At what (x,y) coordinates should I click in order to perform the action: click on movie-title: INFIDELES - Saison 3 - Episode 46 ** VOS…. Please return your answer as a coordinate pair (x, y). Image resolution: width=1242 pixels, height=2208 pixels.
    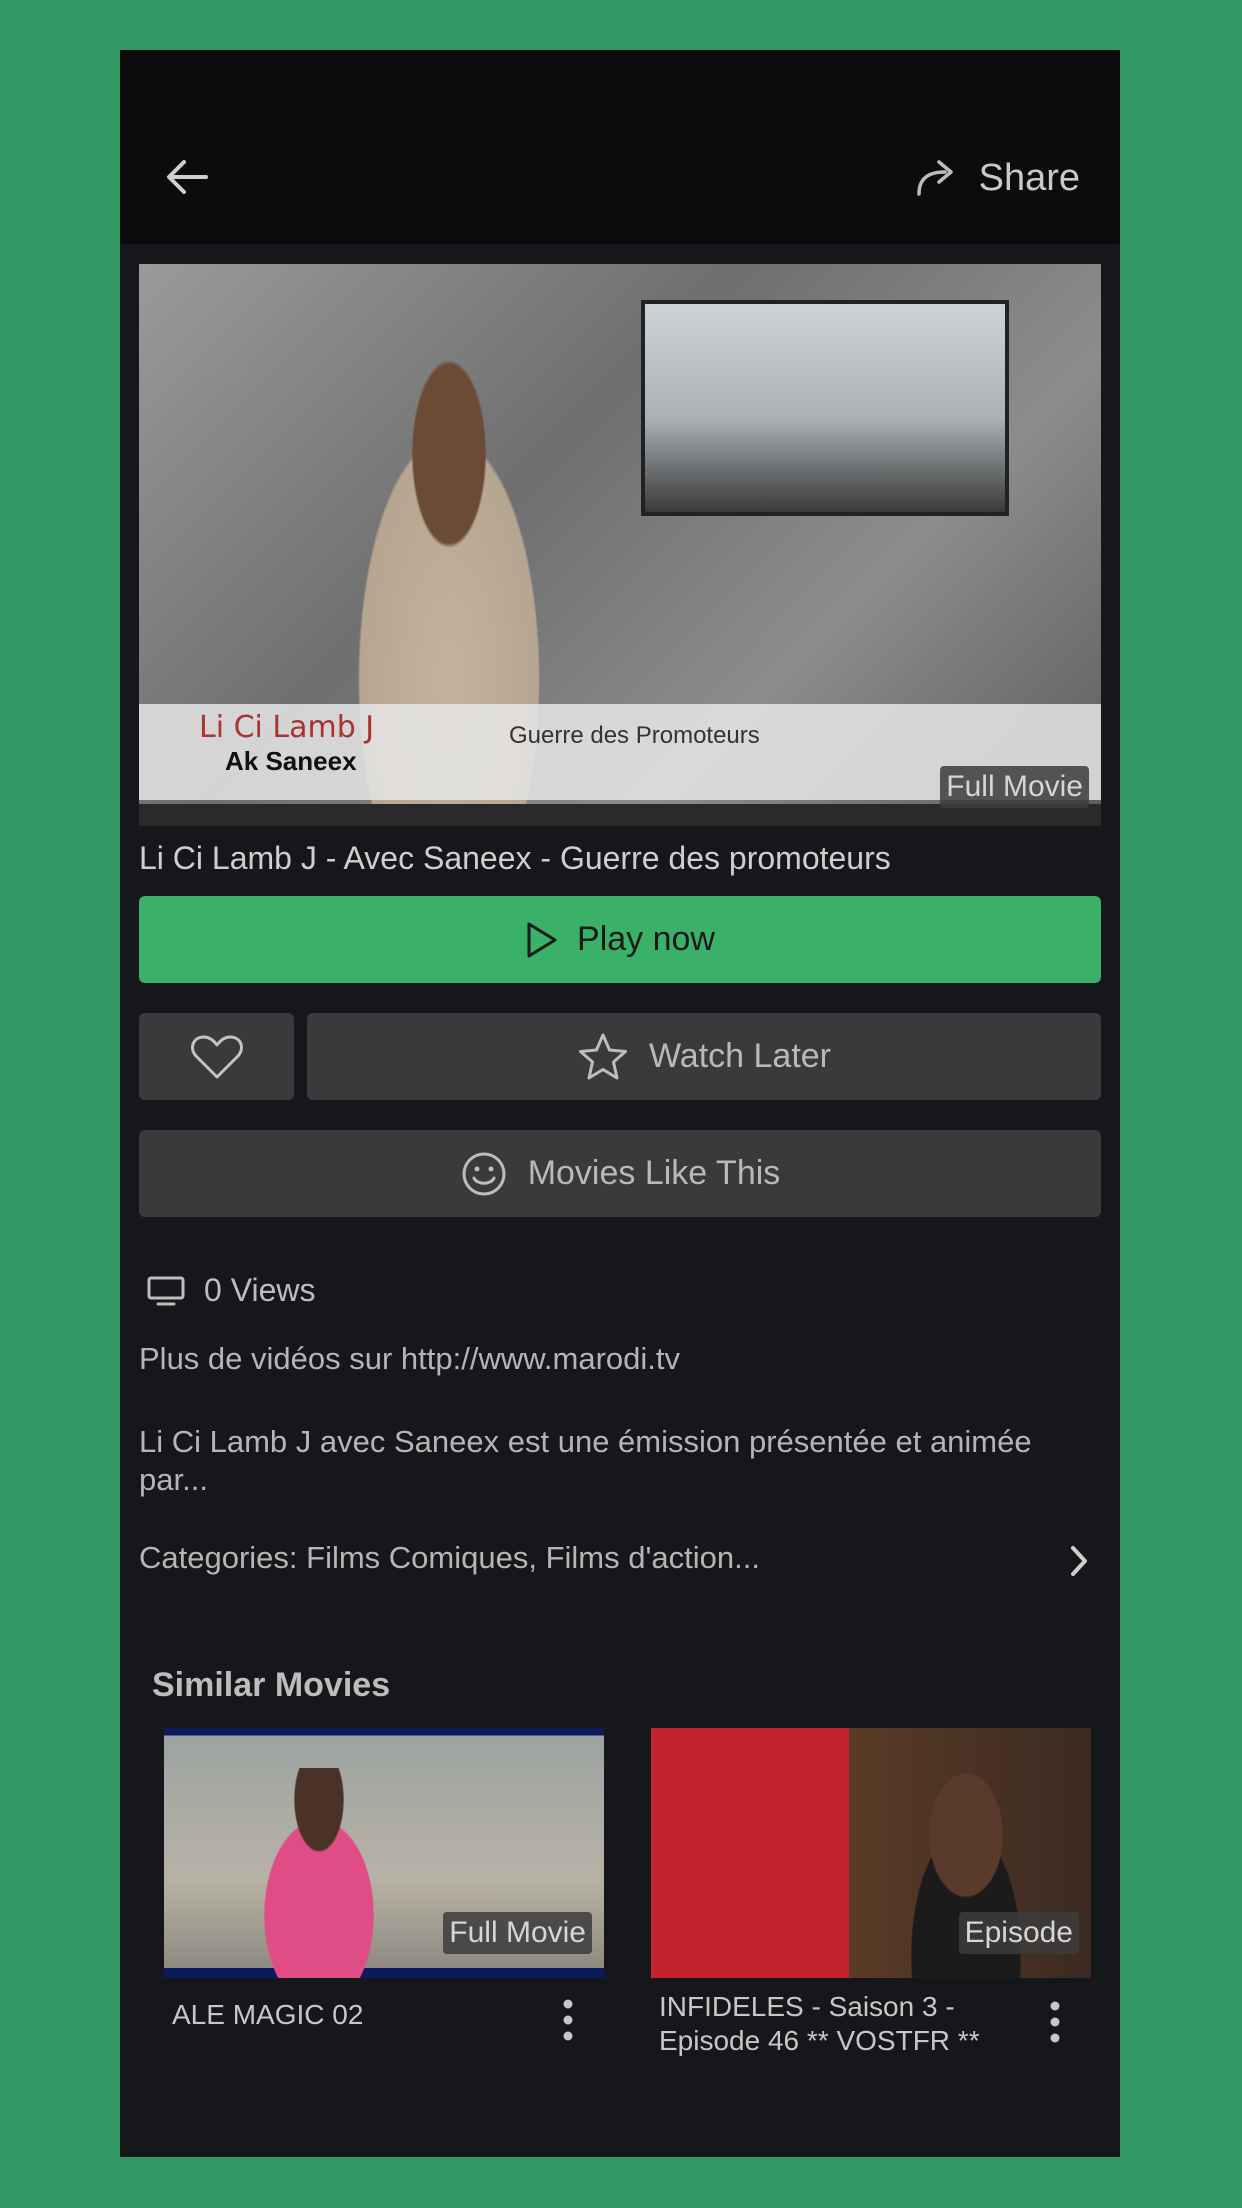
    Looking at the image, I should click on (819, 2023).